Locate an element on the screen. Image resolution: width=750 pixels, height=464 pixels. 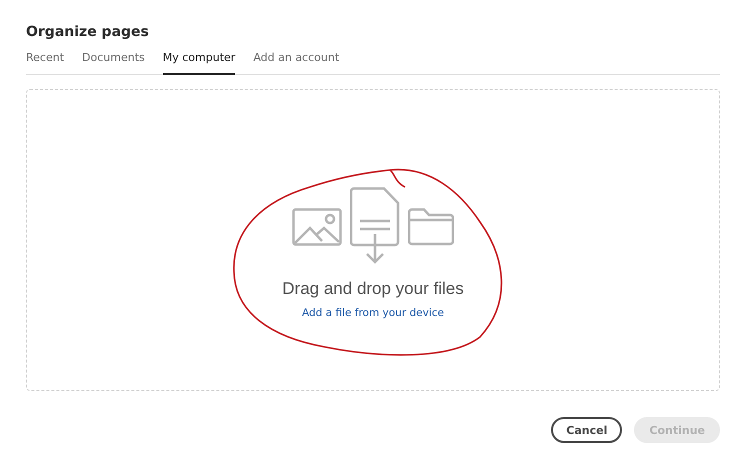
cancel-button: Cancel is located at coordinates (586, 430).